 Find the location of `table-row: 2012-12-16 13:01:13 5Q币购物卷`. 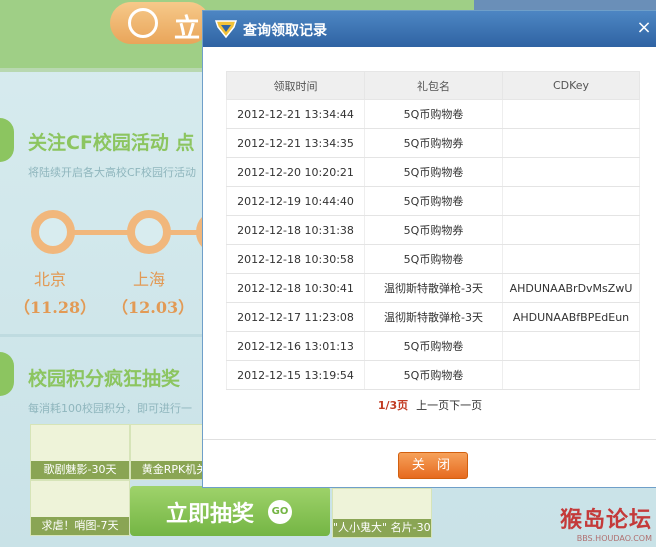

table-row: 2012-12-16 13:01:13 5Q币购物卷 is located at coordinates (433, 346).